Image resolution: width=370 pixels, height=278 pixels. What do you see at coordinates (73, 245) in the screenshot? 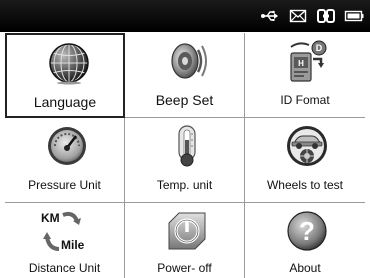
I see `mile-text: Mile` at bounding box center [73, 245].